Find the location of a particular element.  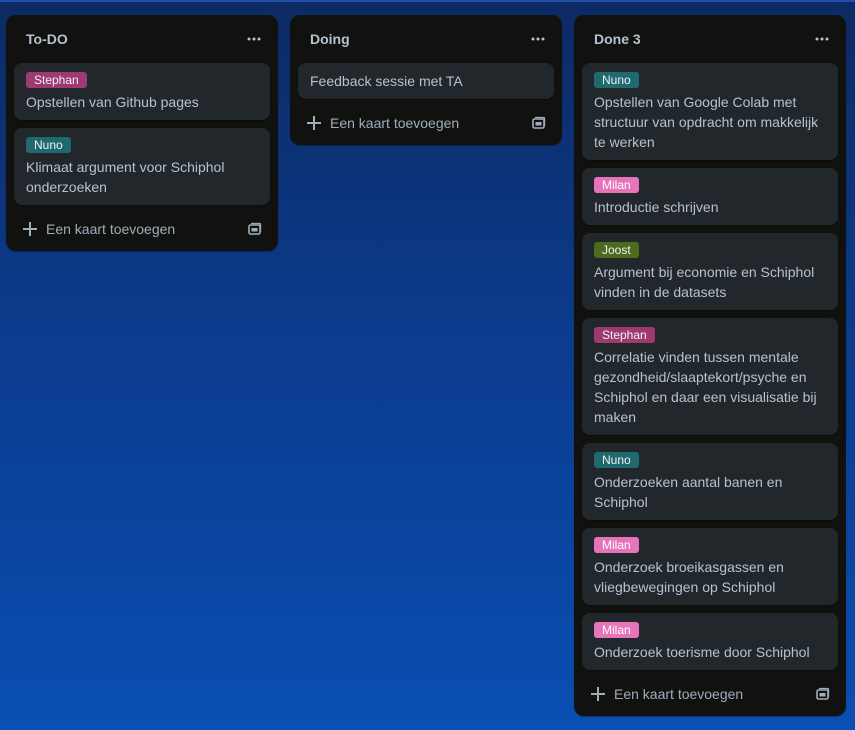

list-header: To-DO is located at coordinates (142, 39).